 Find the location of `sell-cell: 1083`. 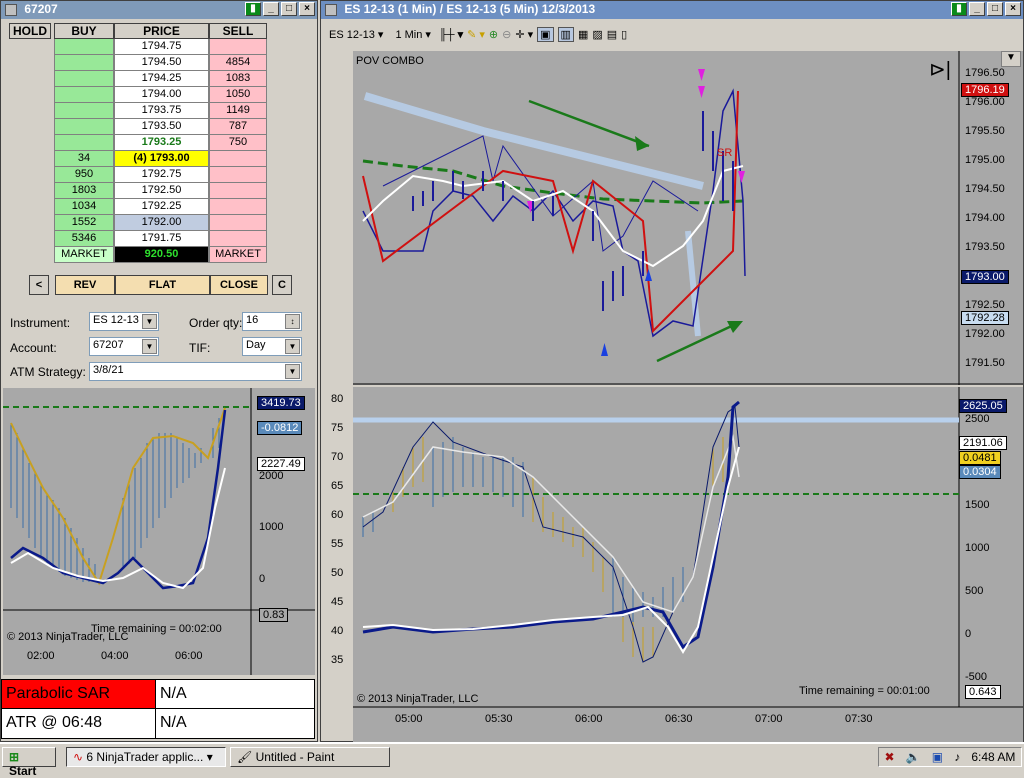

sell-cell: 1083 is located at coordinates (238, 79).